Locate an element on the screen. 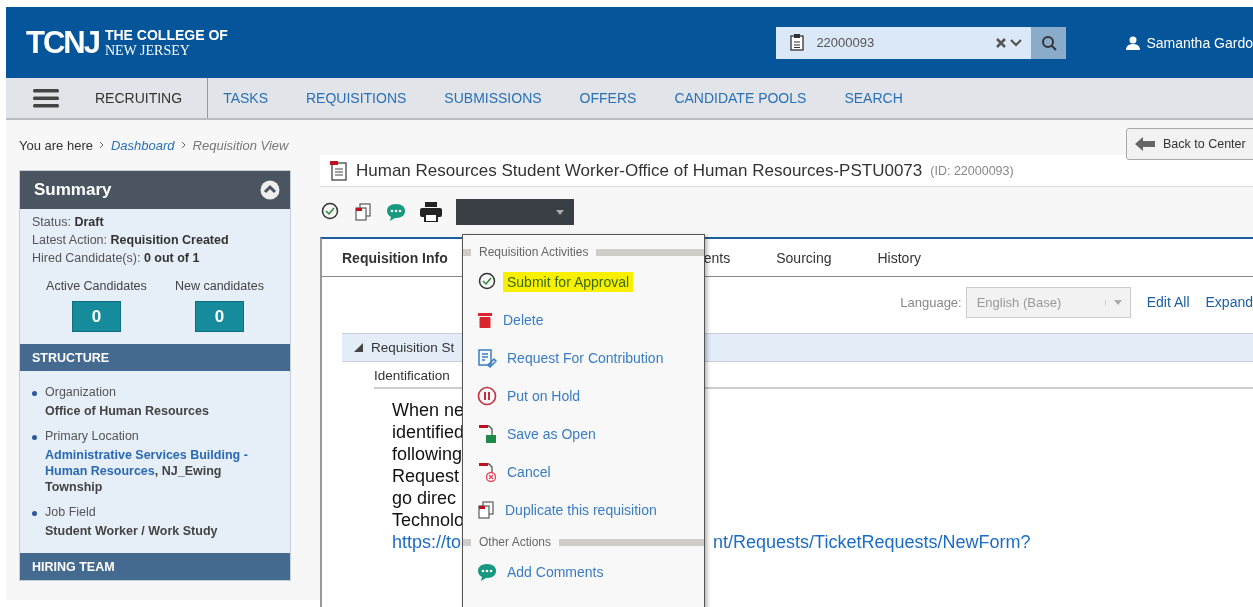 The image size is (1253, 607). structure-label: Job Field is located at coordinates (71, 512).